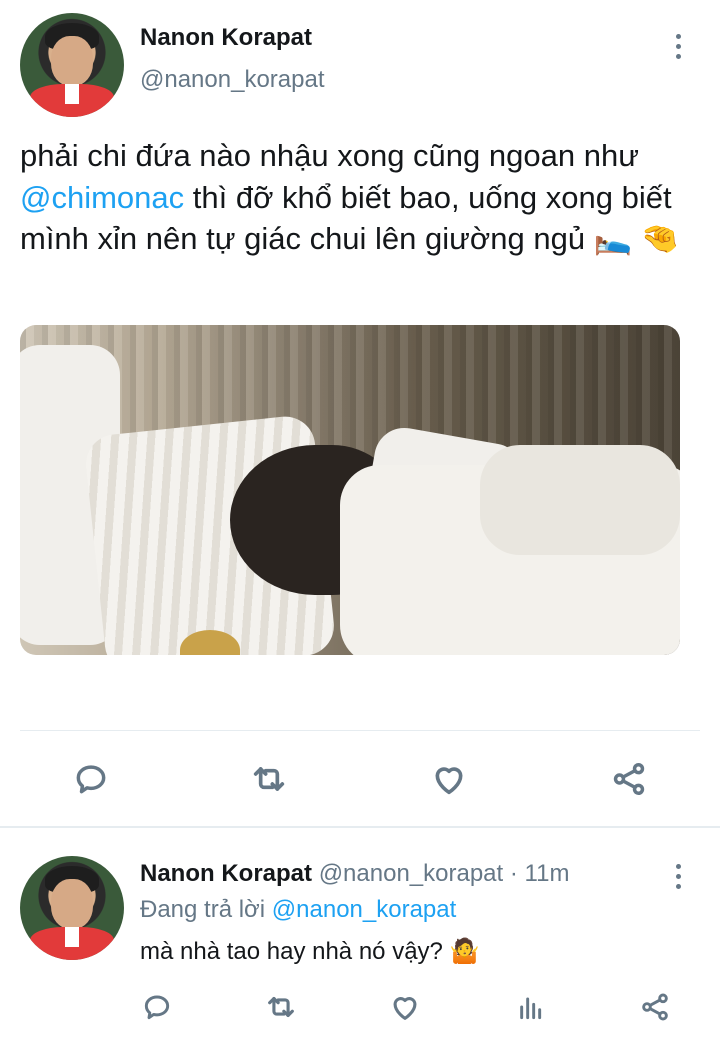 The image size is (720, 1037). I want to click on reply-text: mà nhà tao hay nhà nó vậy? 🤷, so click(310, 951).